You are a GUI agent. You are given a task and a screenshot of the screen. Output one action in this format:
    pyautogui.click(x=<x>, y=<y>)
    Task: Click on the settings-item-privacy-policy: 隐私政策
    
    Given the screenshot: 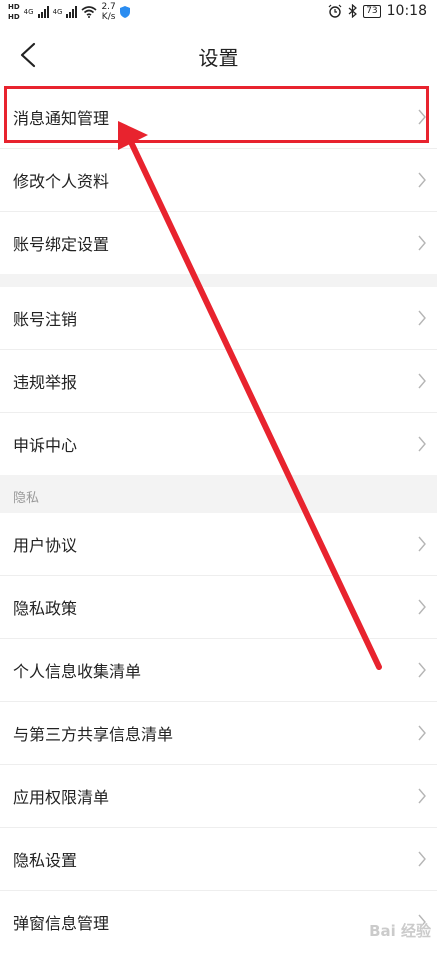 What is the action you would take?
    pyautogui.click(x=218, y=607)
    